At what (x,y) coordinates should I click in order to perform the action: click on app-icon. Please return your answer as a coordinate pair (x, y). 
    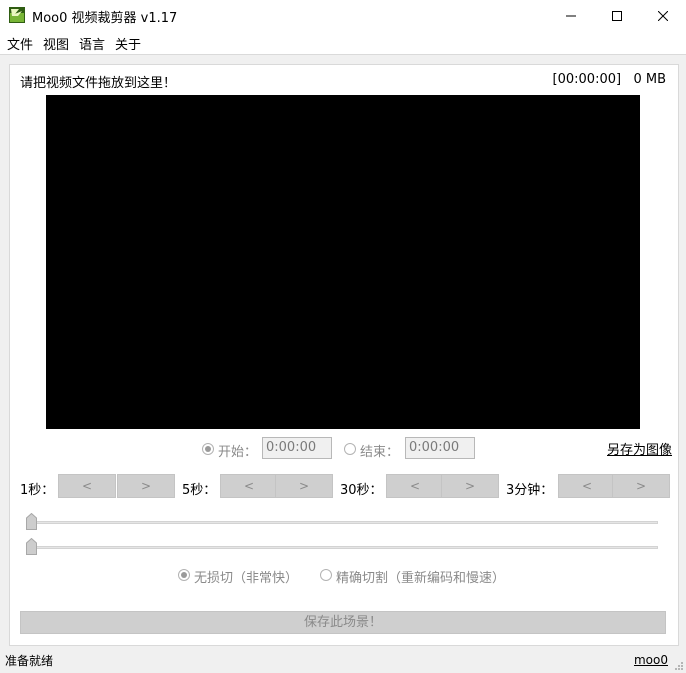
    Looking at the image, I should click on (17, 15).